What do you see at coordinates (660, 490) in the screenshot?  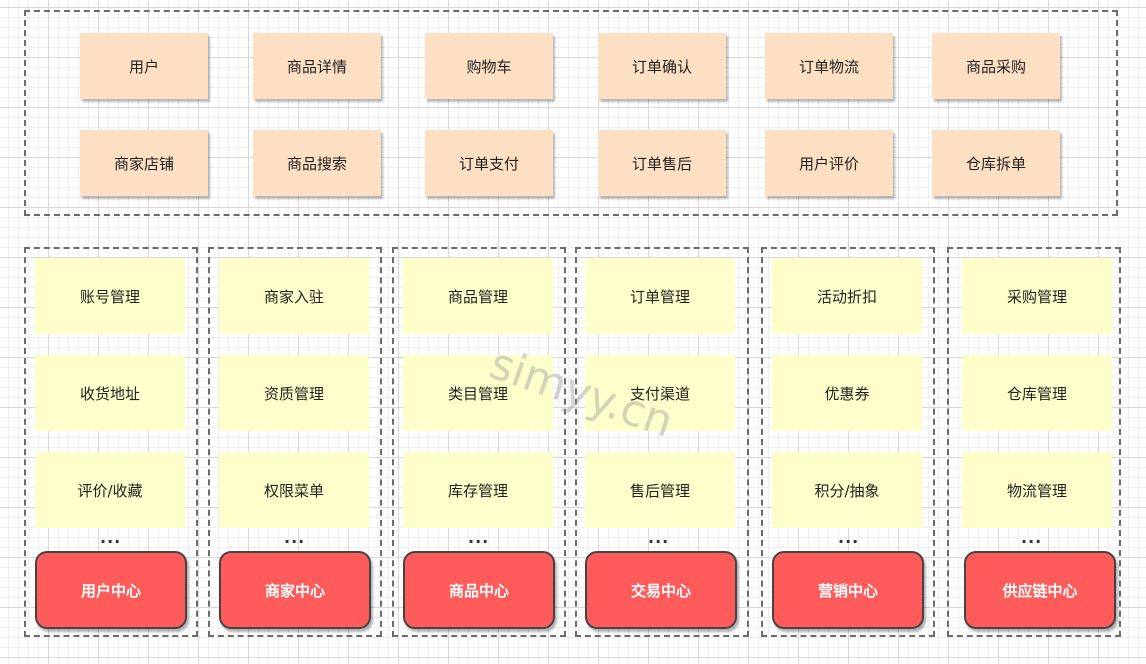 I see `capability-aftersale-management: 售后管理` at bounding box center [660, 490].